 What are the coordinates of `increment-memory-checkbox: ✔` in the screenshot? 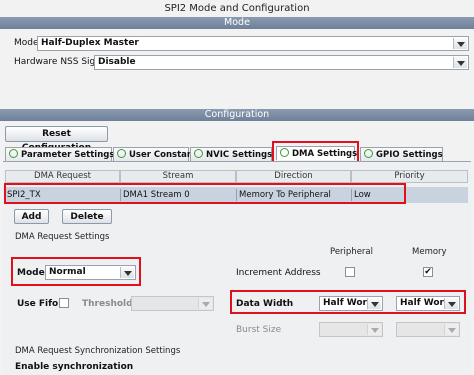 It's located at (428, 272).